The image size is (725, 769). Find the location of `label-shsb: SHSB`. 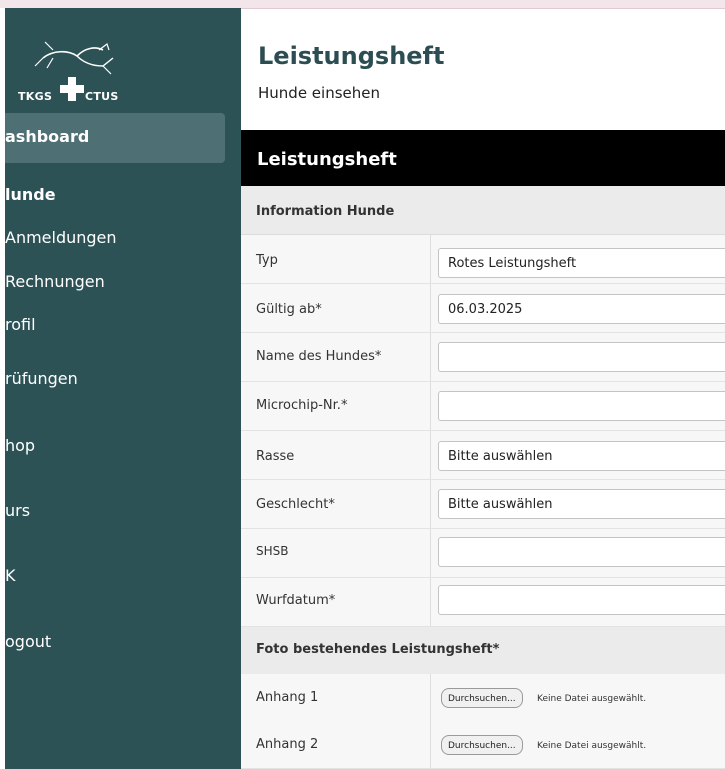

label-shsb: SHSB is located at coordinates (272, 551).